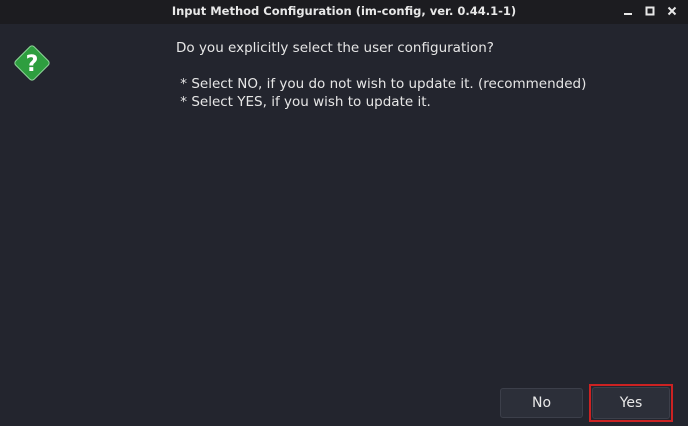 This screenshot has height=426, width=688. Describe the element at coordinates (541, 403) in the screenshot. I see `no-button: No` at that location.